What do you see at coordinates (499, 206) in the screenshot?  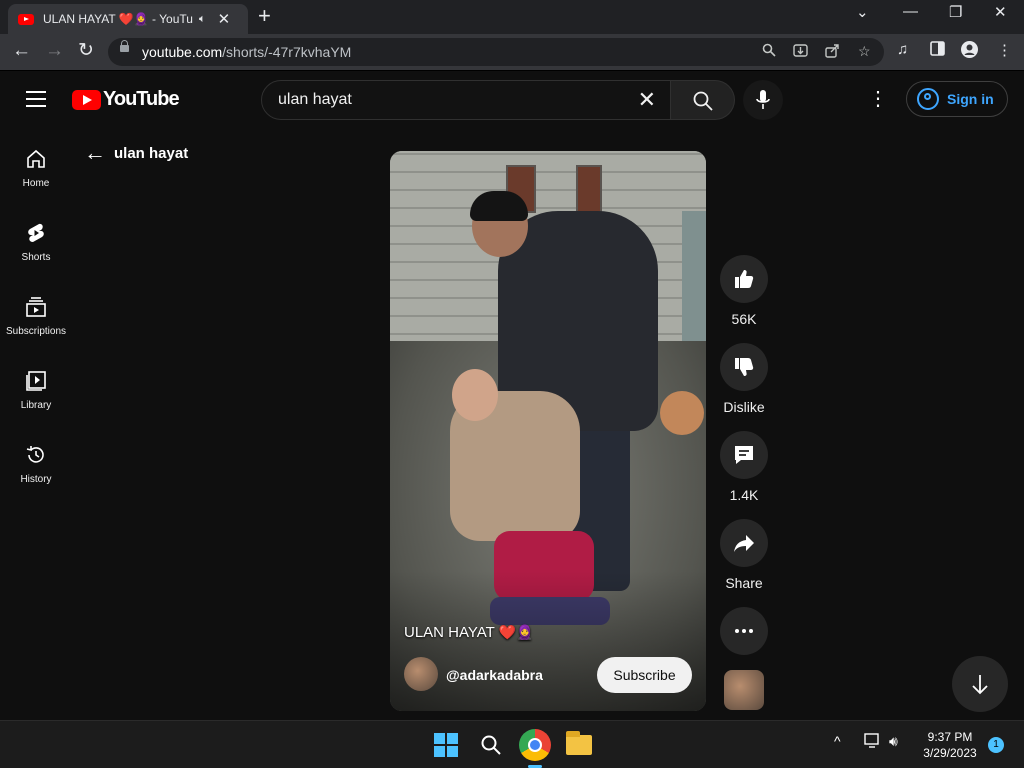 I see `video-frame-man` at bounding box center [499, 206].